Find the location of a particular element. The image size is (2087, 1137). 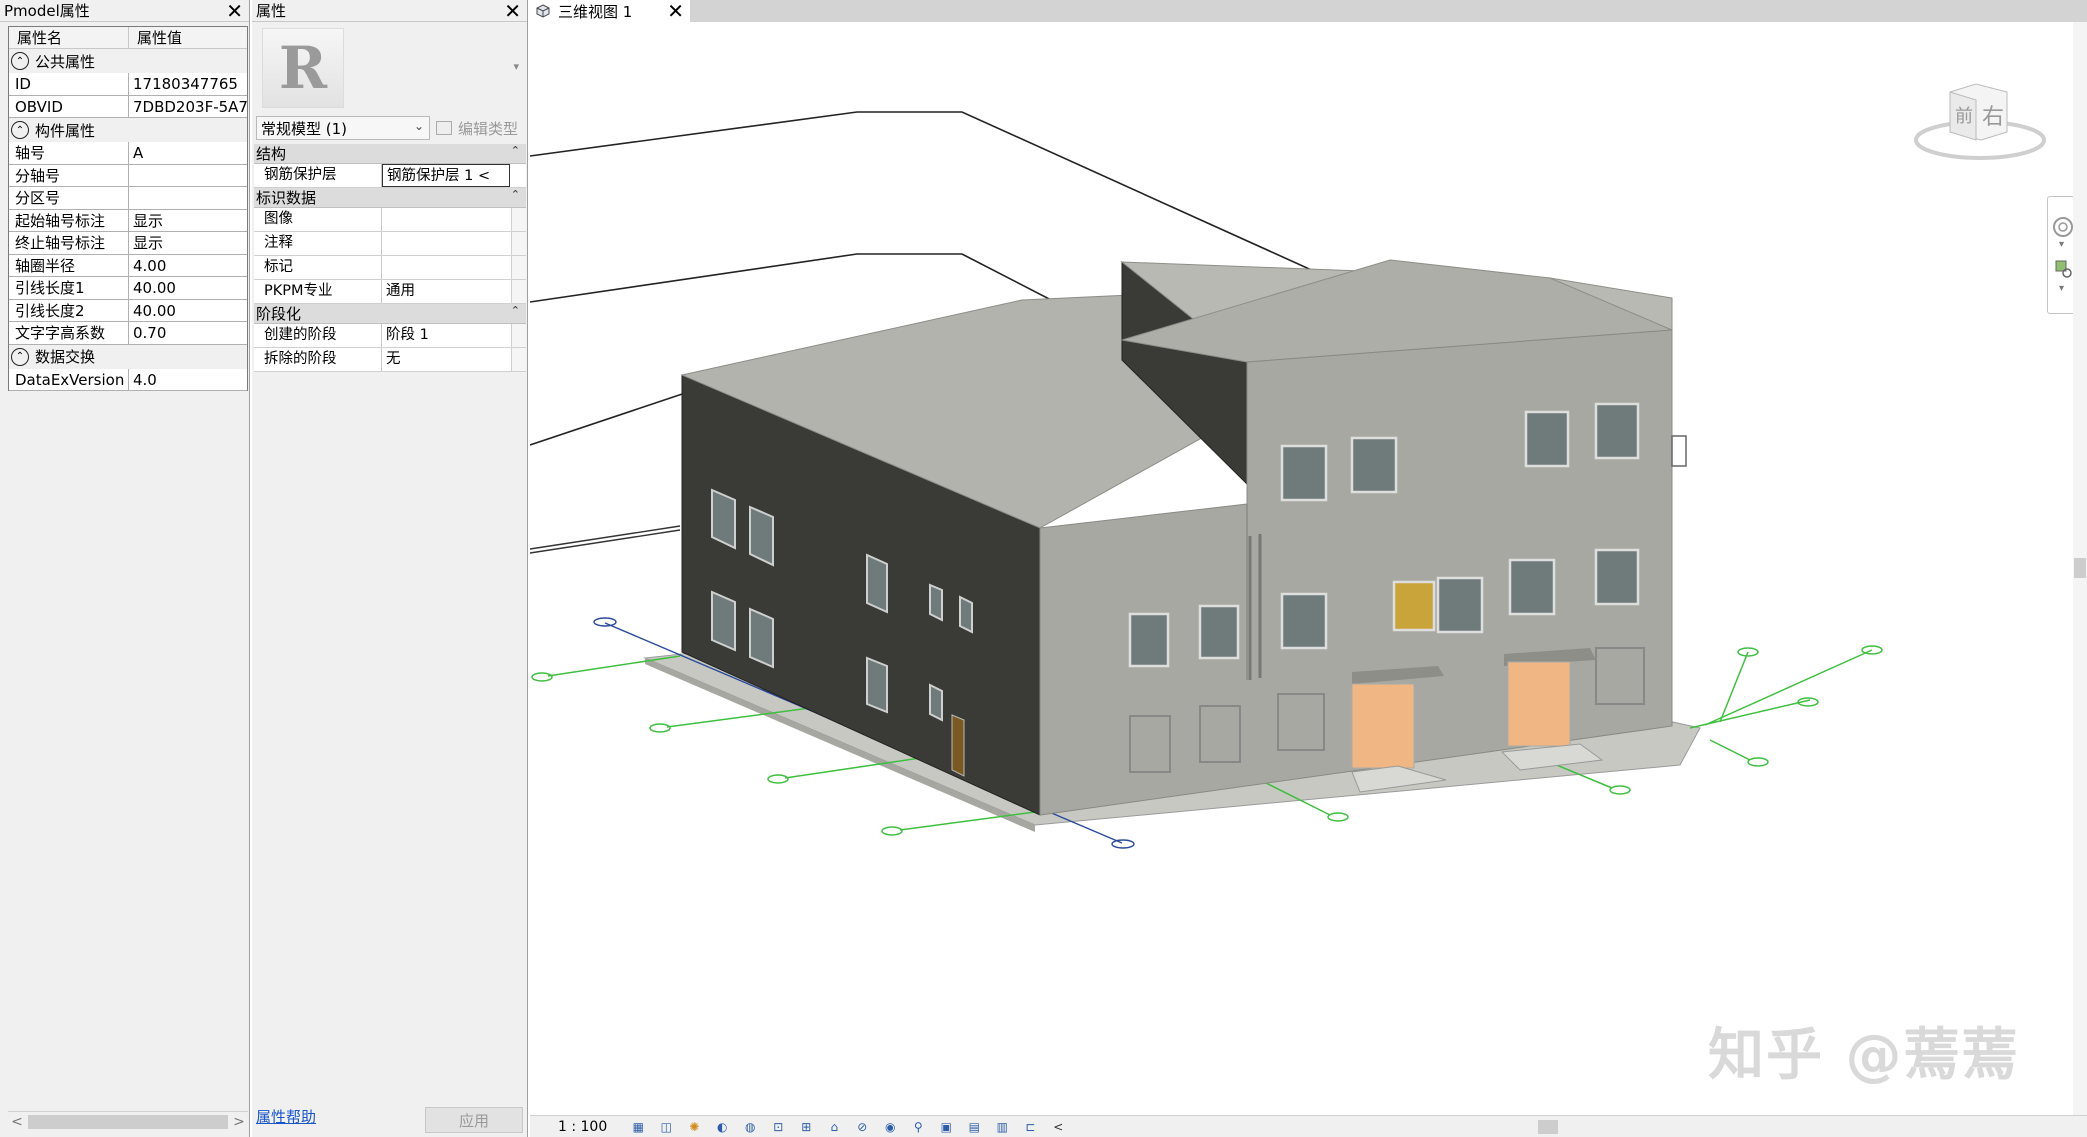

property-group: ⌃ 构件属性 is located at coordinates (128, 130).